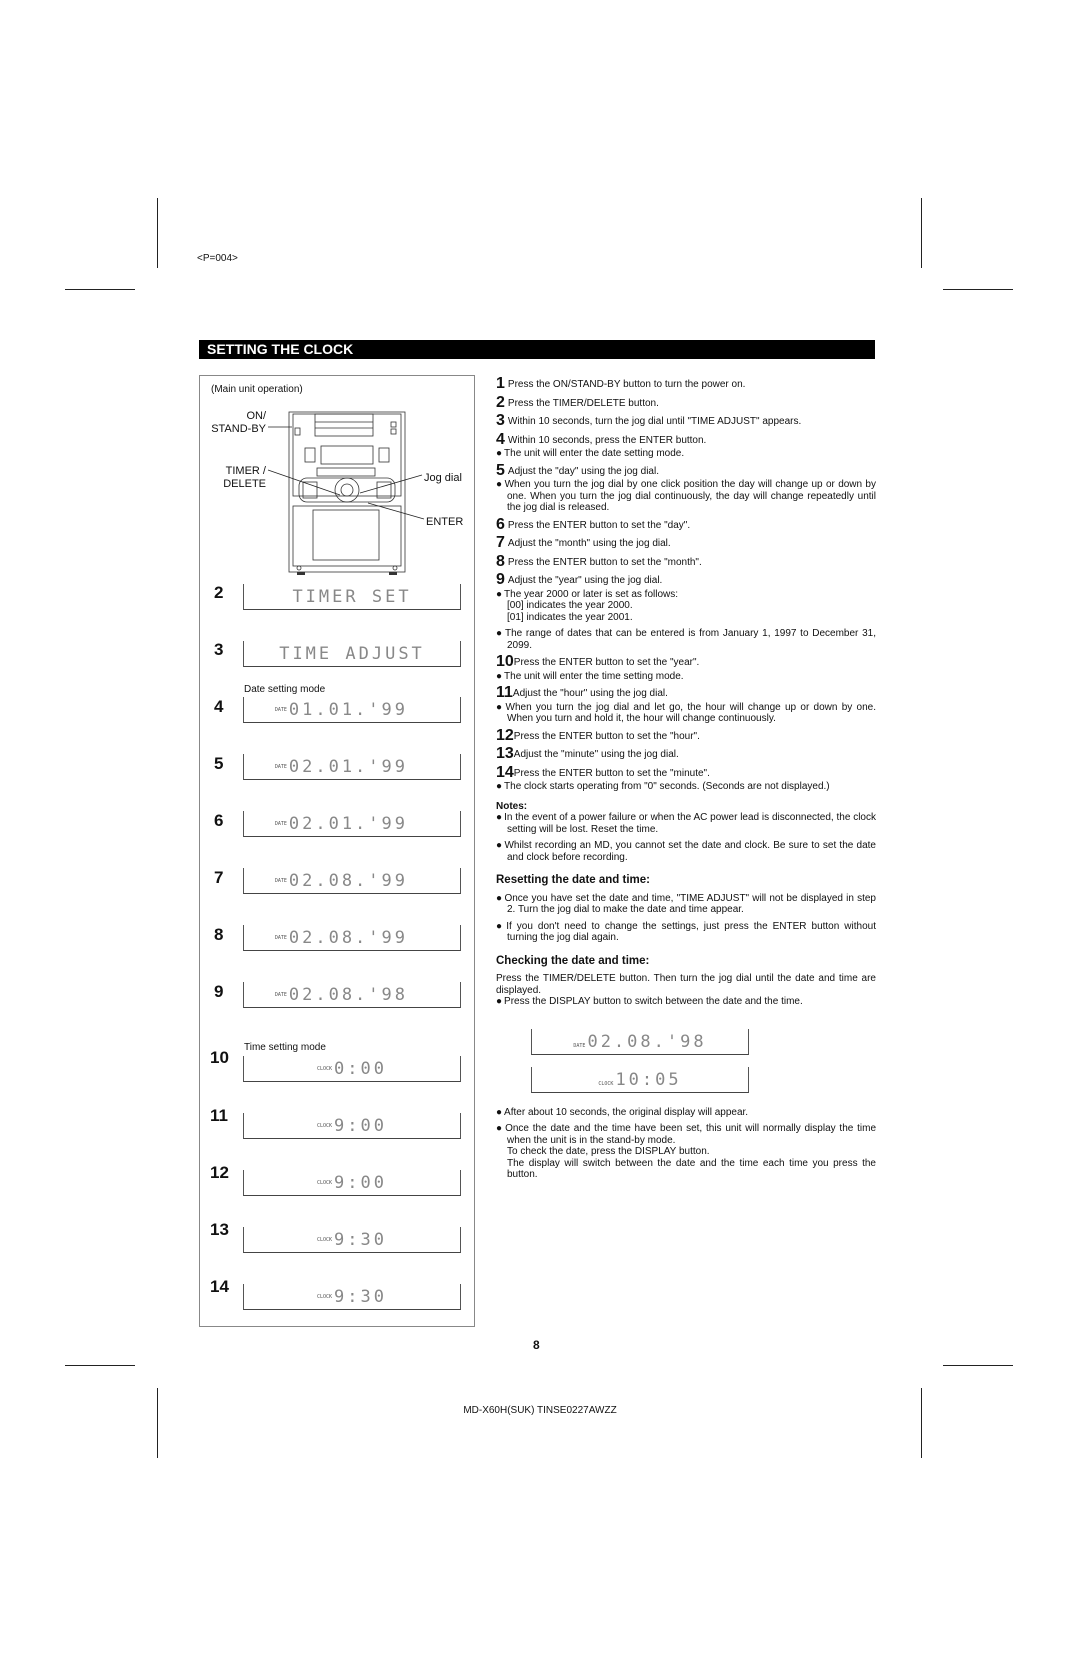 This screenshot has height=1662, width=1080. What do you see at coordinates (577, 470) in the screenshot?
I see `step-5: 5 Adjust the "day" using the jog dial.` at bounding box center [577, 470].